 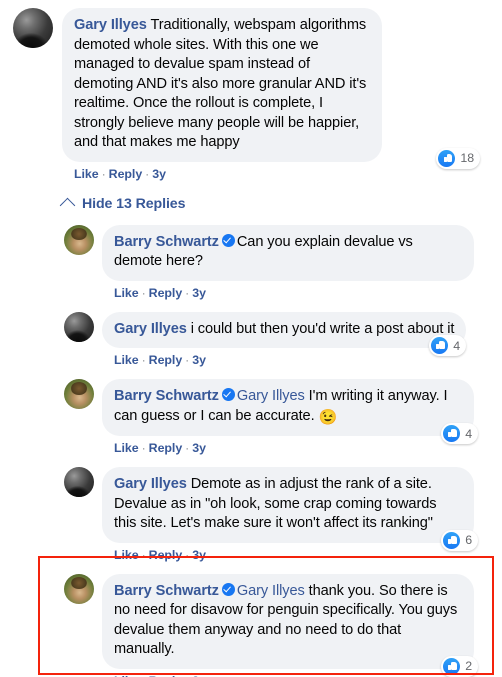 What do you see at coordinates (467, 158) in the screenshot?
I see `reaction-count: 18` at bounding box center [467, 158].